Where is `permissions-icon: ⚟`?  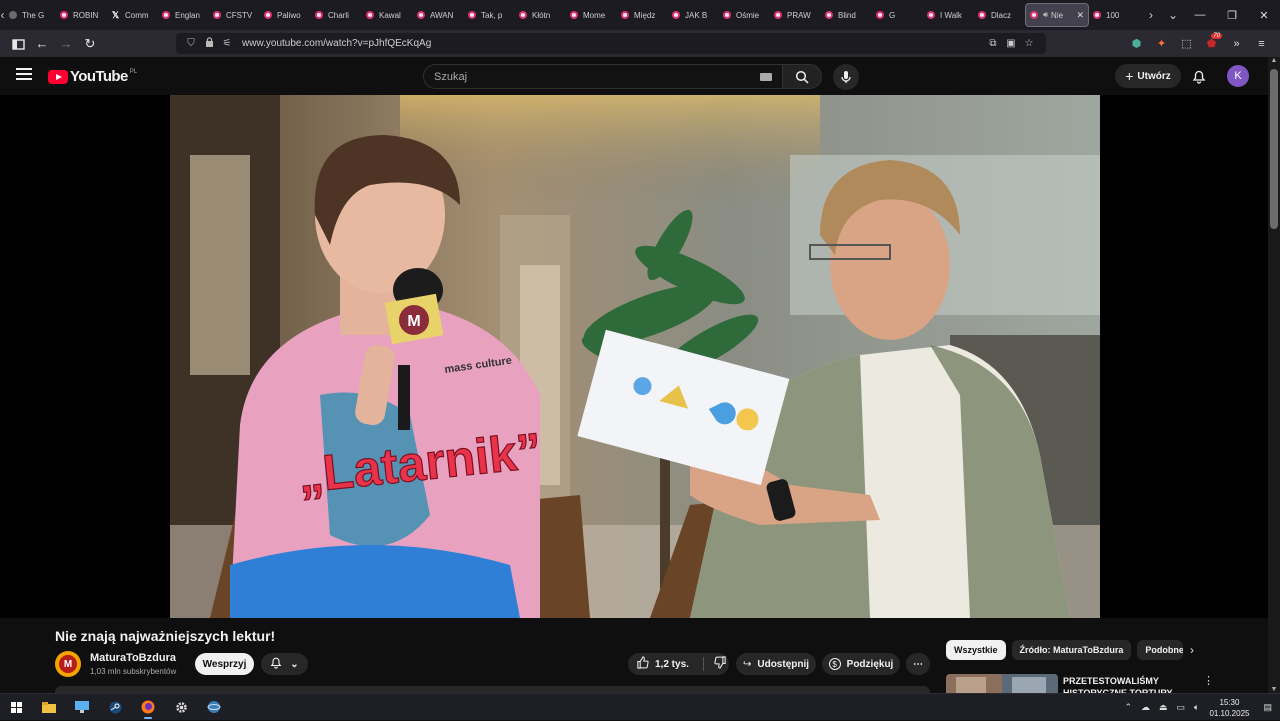 permissions-icon: ⚟ is located at coordinates (227, 43).